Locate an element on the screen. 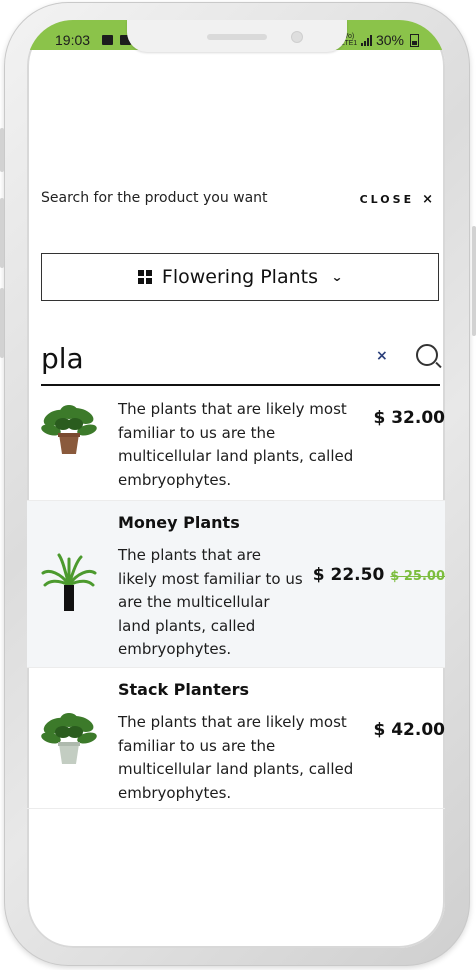 Image resolution: width=476 pixels, height=970 pixels. side-button is located at coordinates (2, 150).